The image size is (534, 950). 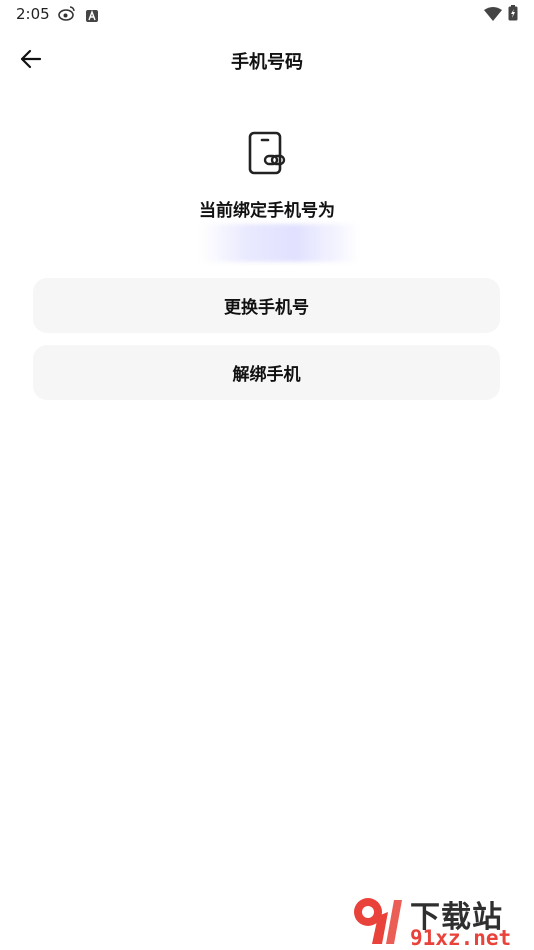 I want to click on weibo-icon, so click(x=67, y=15).